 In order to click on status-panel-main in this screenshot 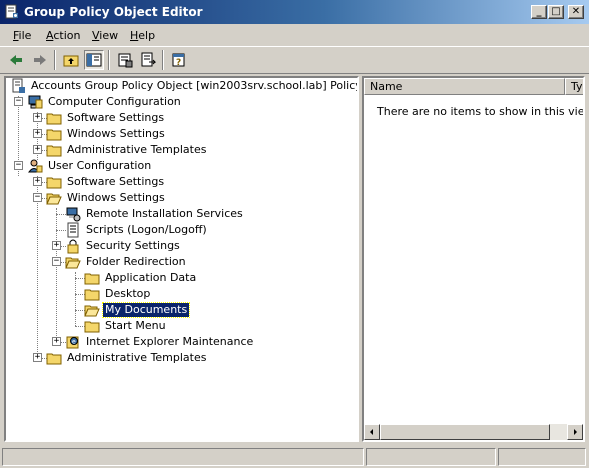, I will do `click(183, 457)`.